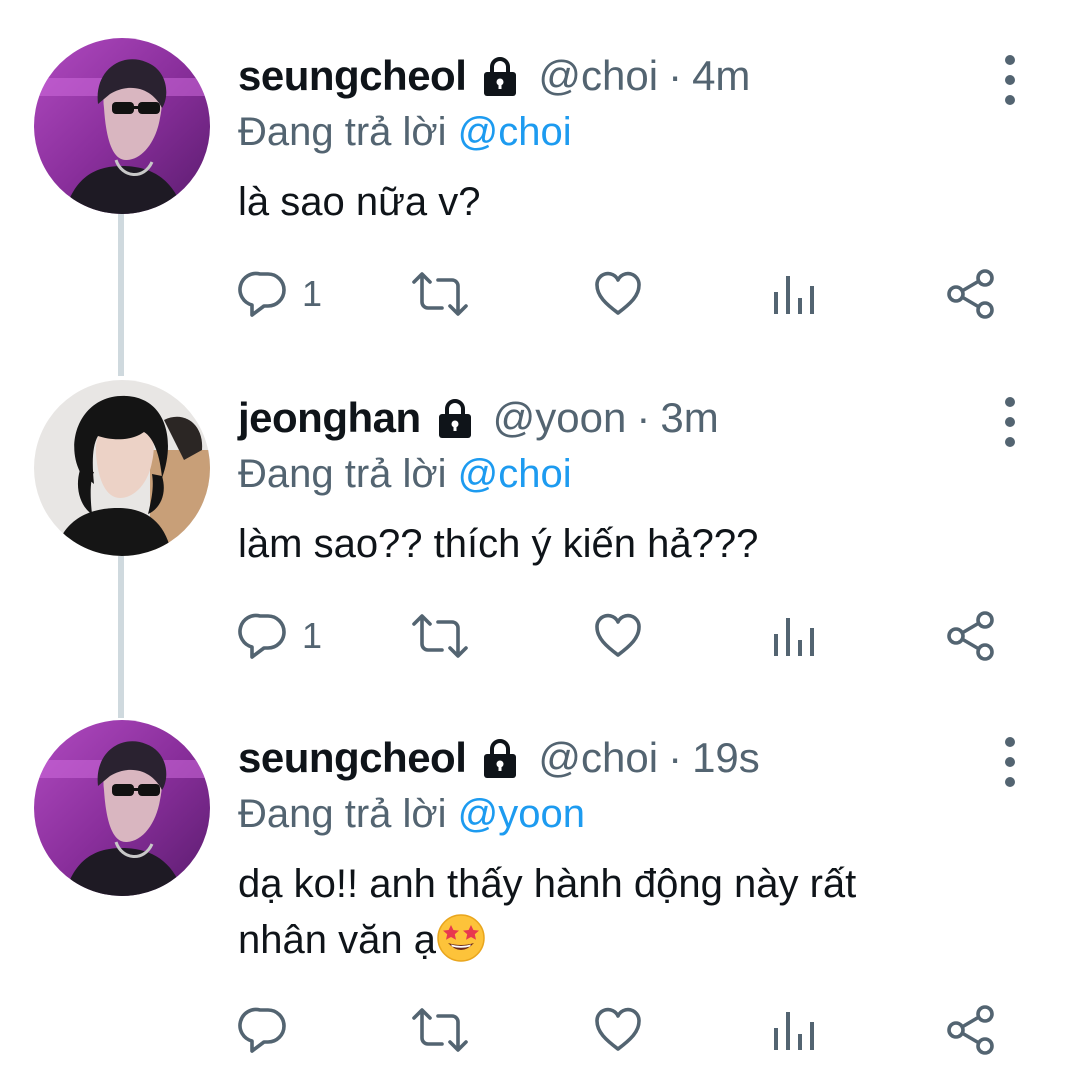  What do you see at coordinates (478, 418) in the screenshot?
I see `tweet-header: jeonghan @yoon · 3m` at bounding box center [478, 418].